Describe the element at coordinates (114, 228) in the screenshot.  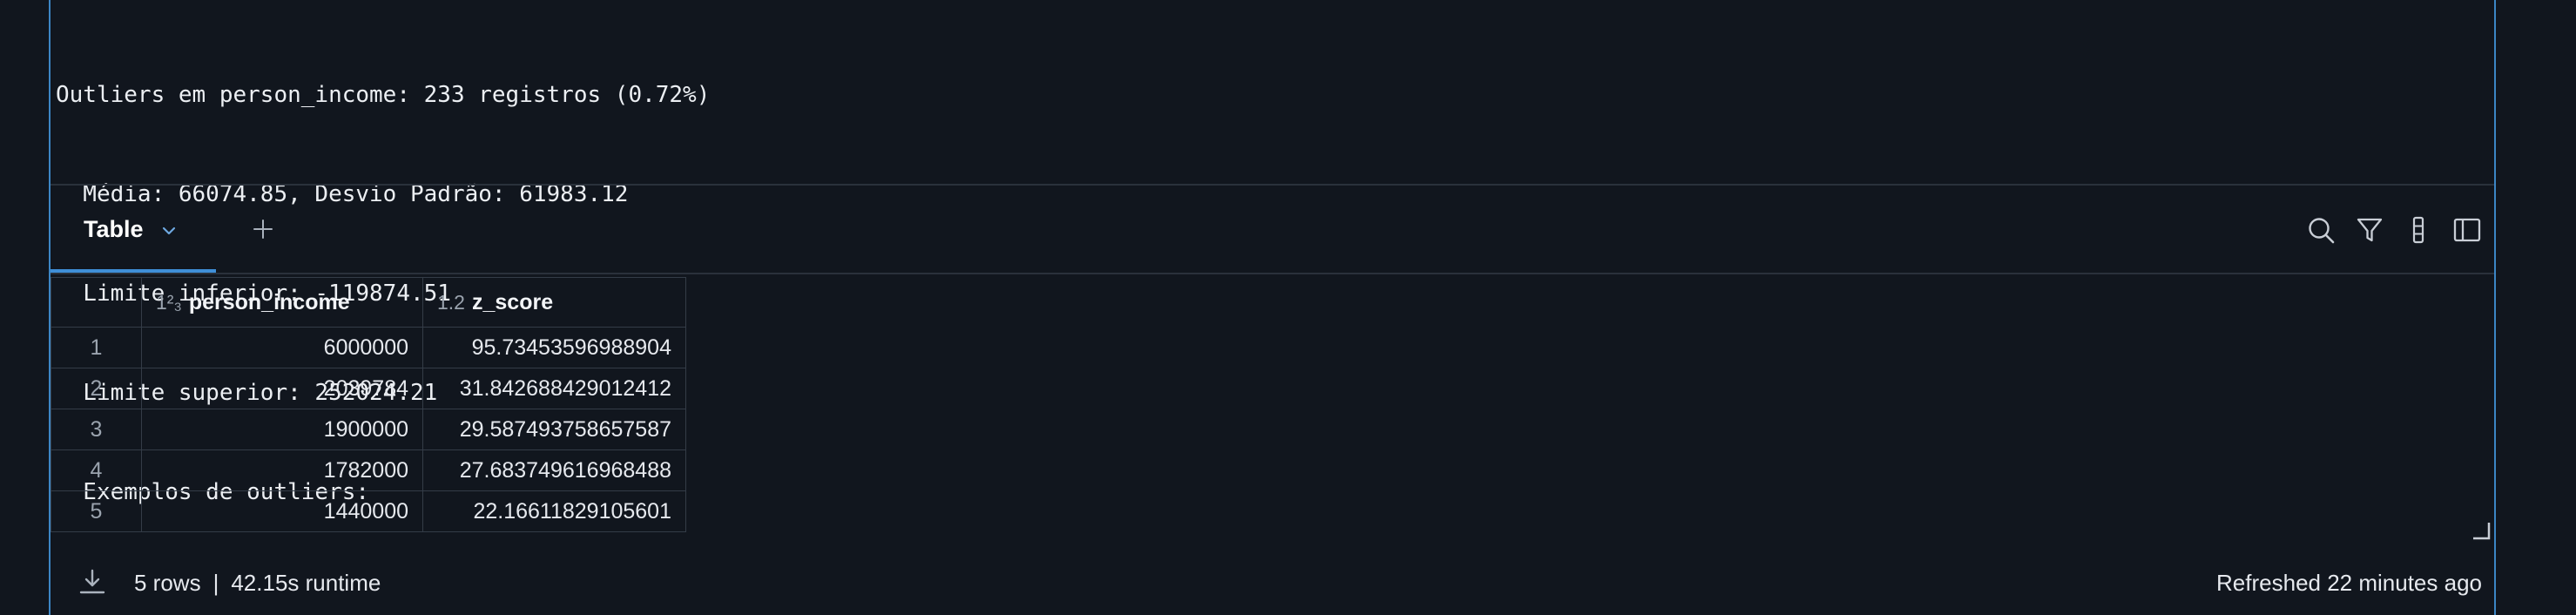
I see `tab-table-label: Table` at that location.